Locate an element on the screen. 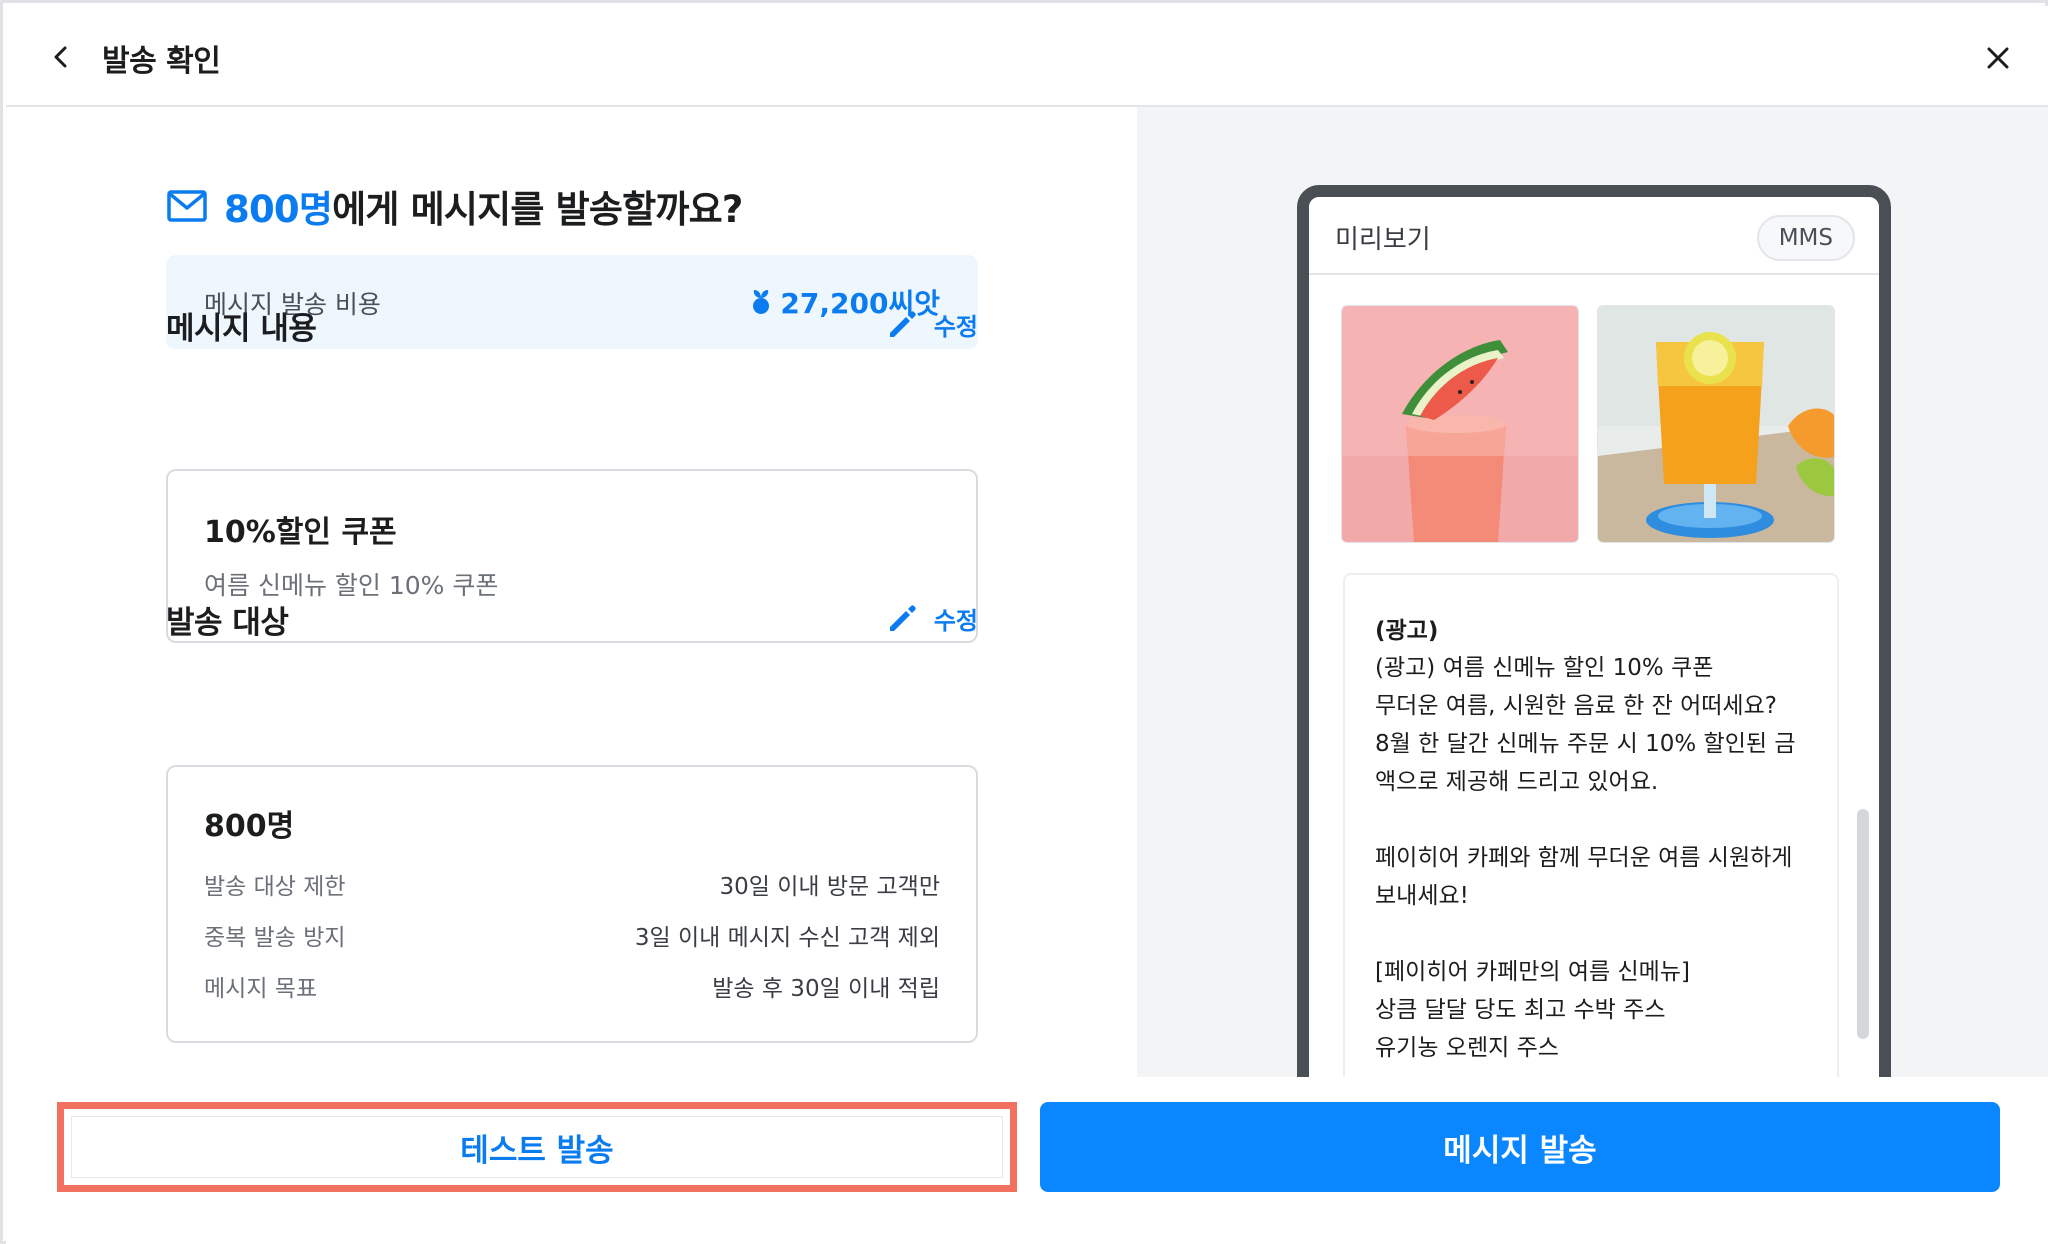 The height and width of the screenshot is (1244, 2048). message-line: 액으로 제공해 드리고 있어요. is located at coordinates (1517, 782).